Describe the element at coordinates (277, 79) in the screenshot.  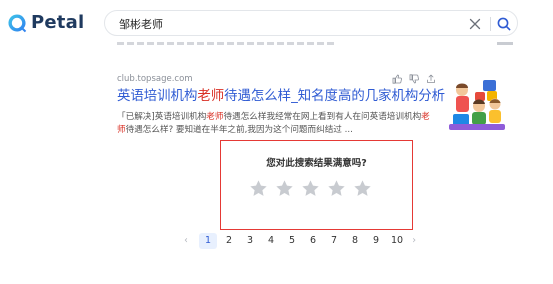
I see `result-url: club.topsage.com` at that location.